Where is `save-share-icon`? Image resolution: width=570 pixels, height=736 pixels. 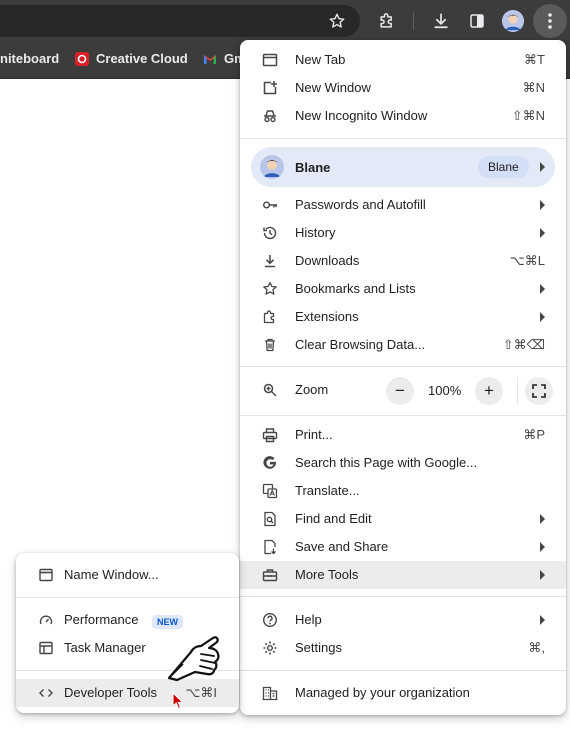 save-share-icon is located at coordinates (270, 547).